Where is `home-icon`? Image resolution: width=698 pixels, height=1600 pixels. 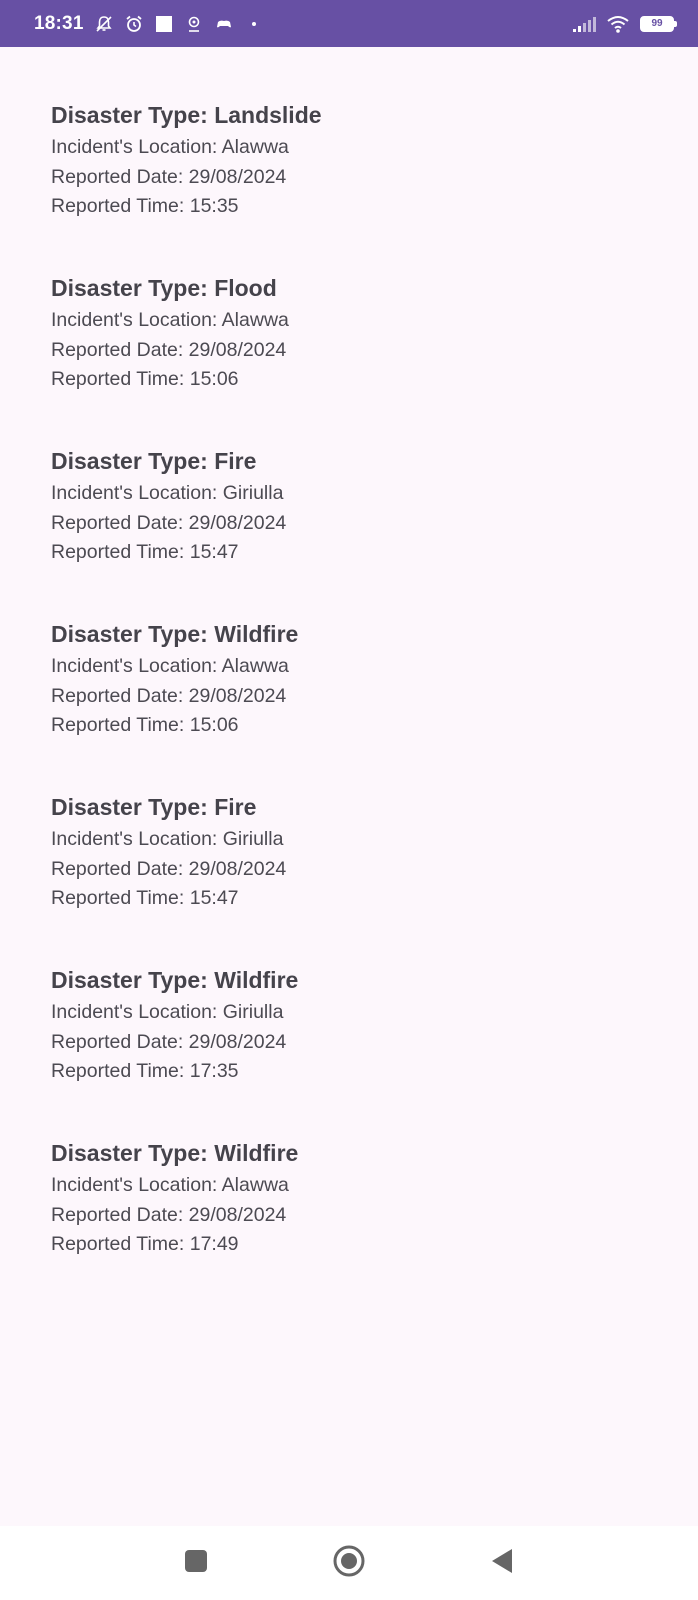
home-icon is located at coordinates (349, 1563).